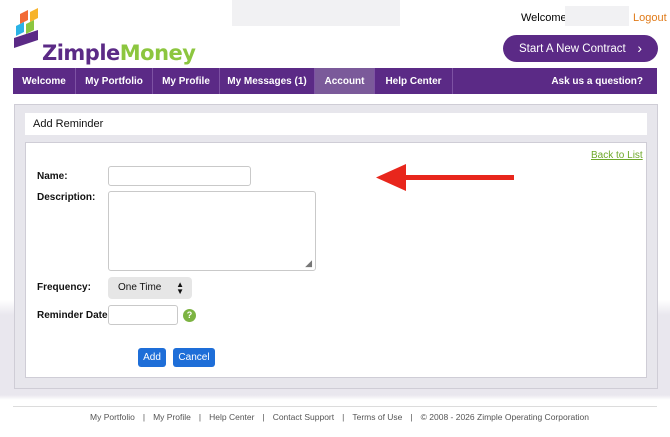  What do you see at coordinates (112, 417) in the screenshot?
I see `footer-link-my-portfolio: My Portfolio` at bounding box center [112, 417].